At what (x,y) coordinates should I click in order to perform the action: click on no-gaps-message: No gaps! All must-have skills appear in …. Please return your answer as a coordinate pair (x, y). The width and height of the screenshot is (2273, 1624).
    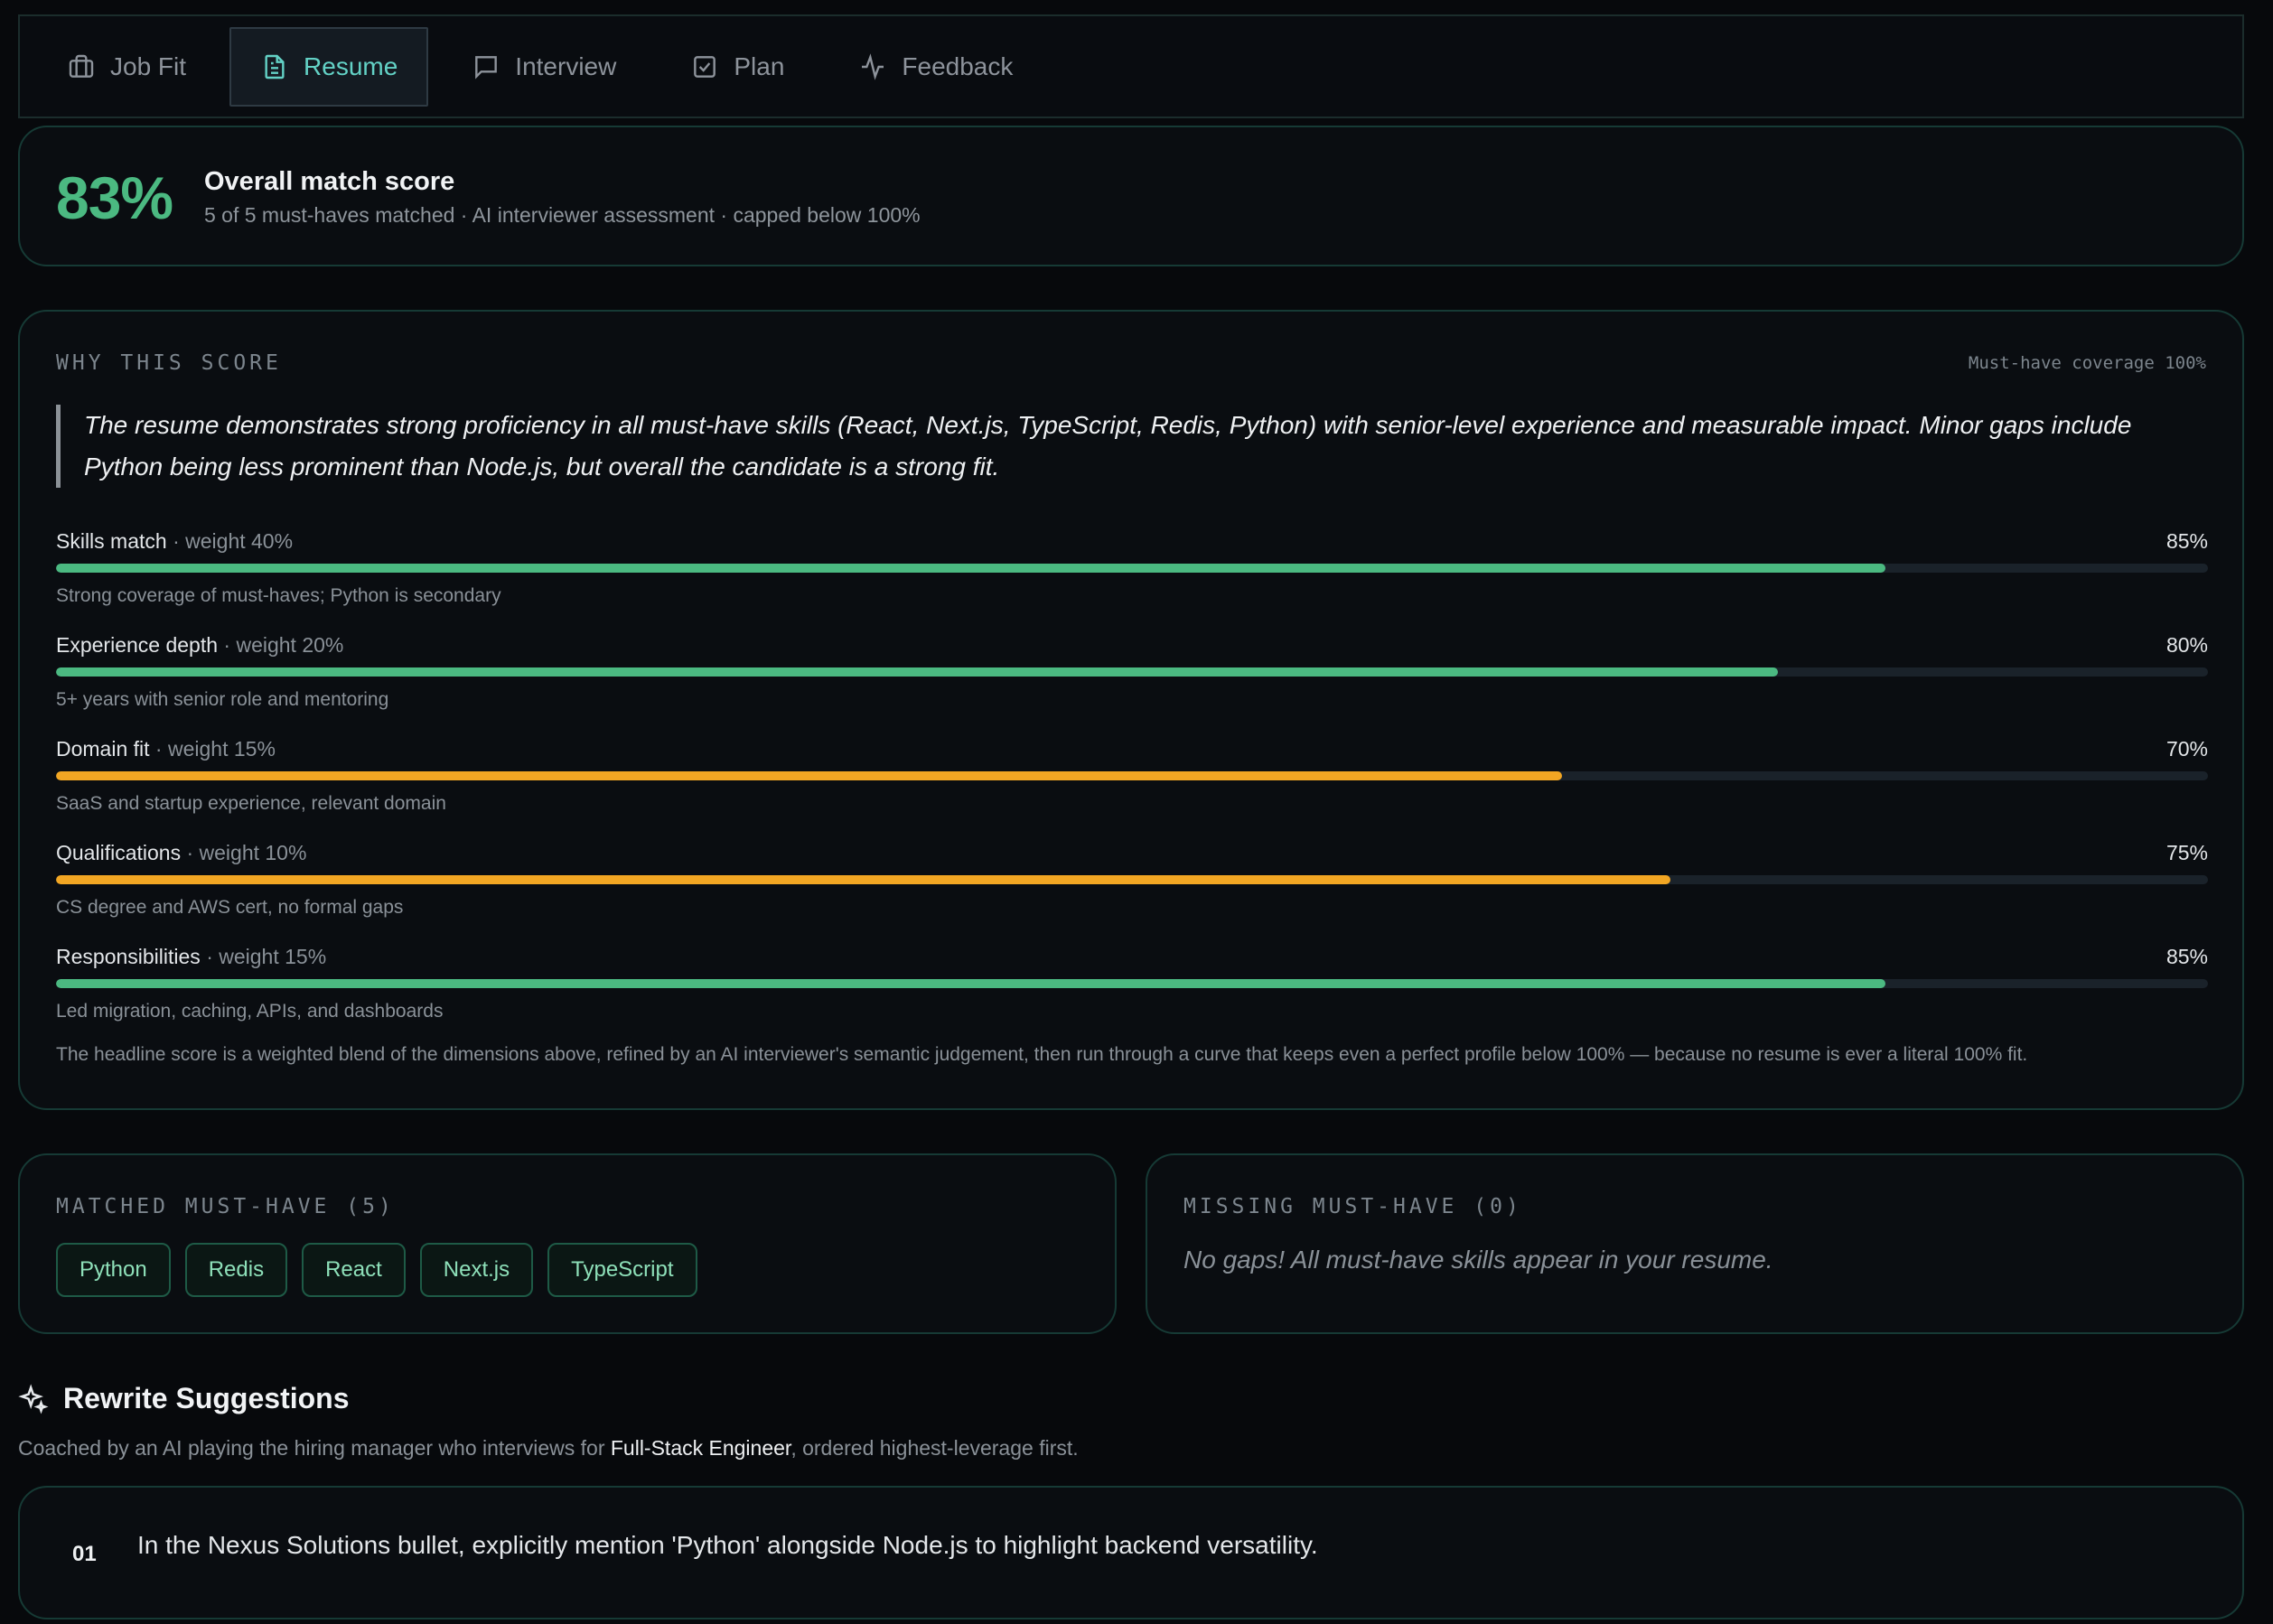
    Looking at the image, I should click on (1478, 1260).